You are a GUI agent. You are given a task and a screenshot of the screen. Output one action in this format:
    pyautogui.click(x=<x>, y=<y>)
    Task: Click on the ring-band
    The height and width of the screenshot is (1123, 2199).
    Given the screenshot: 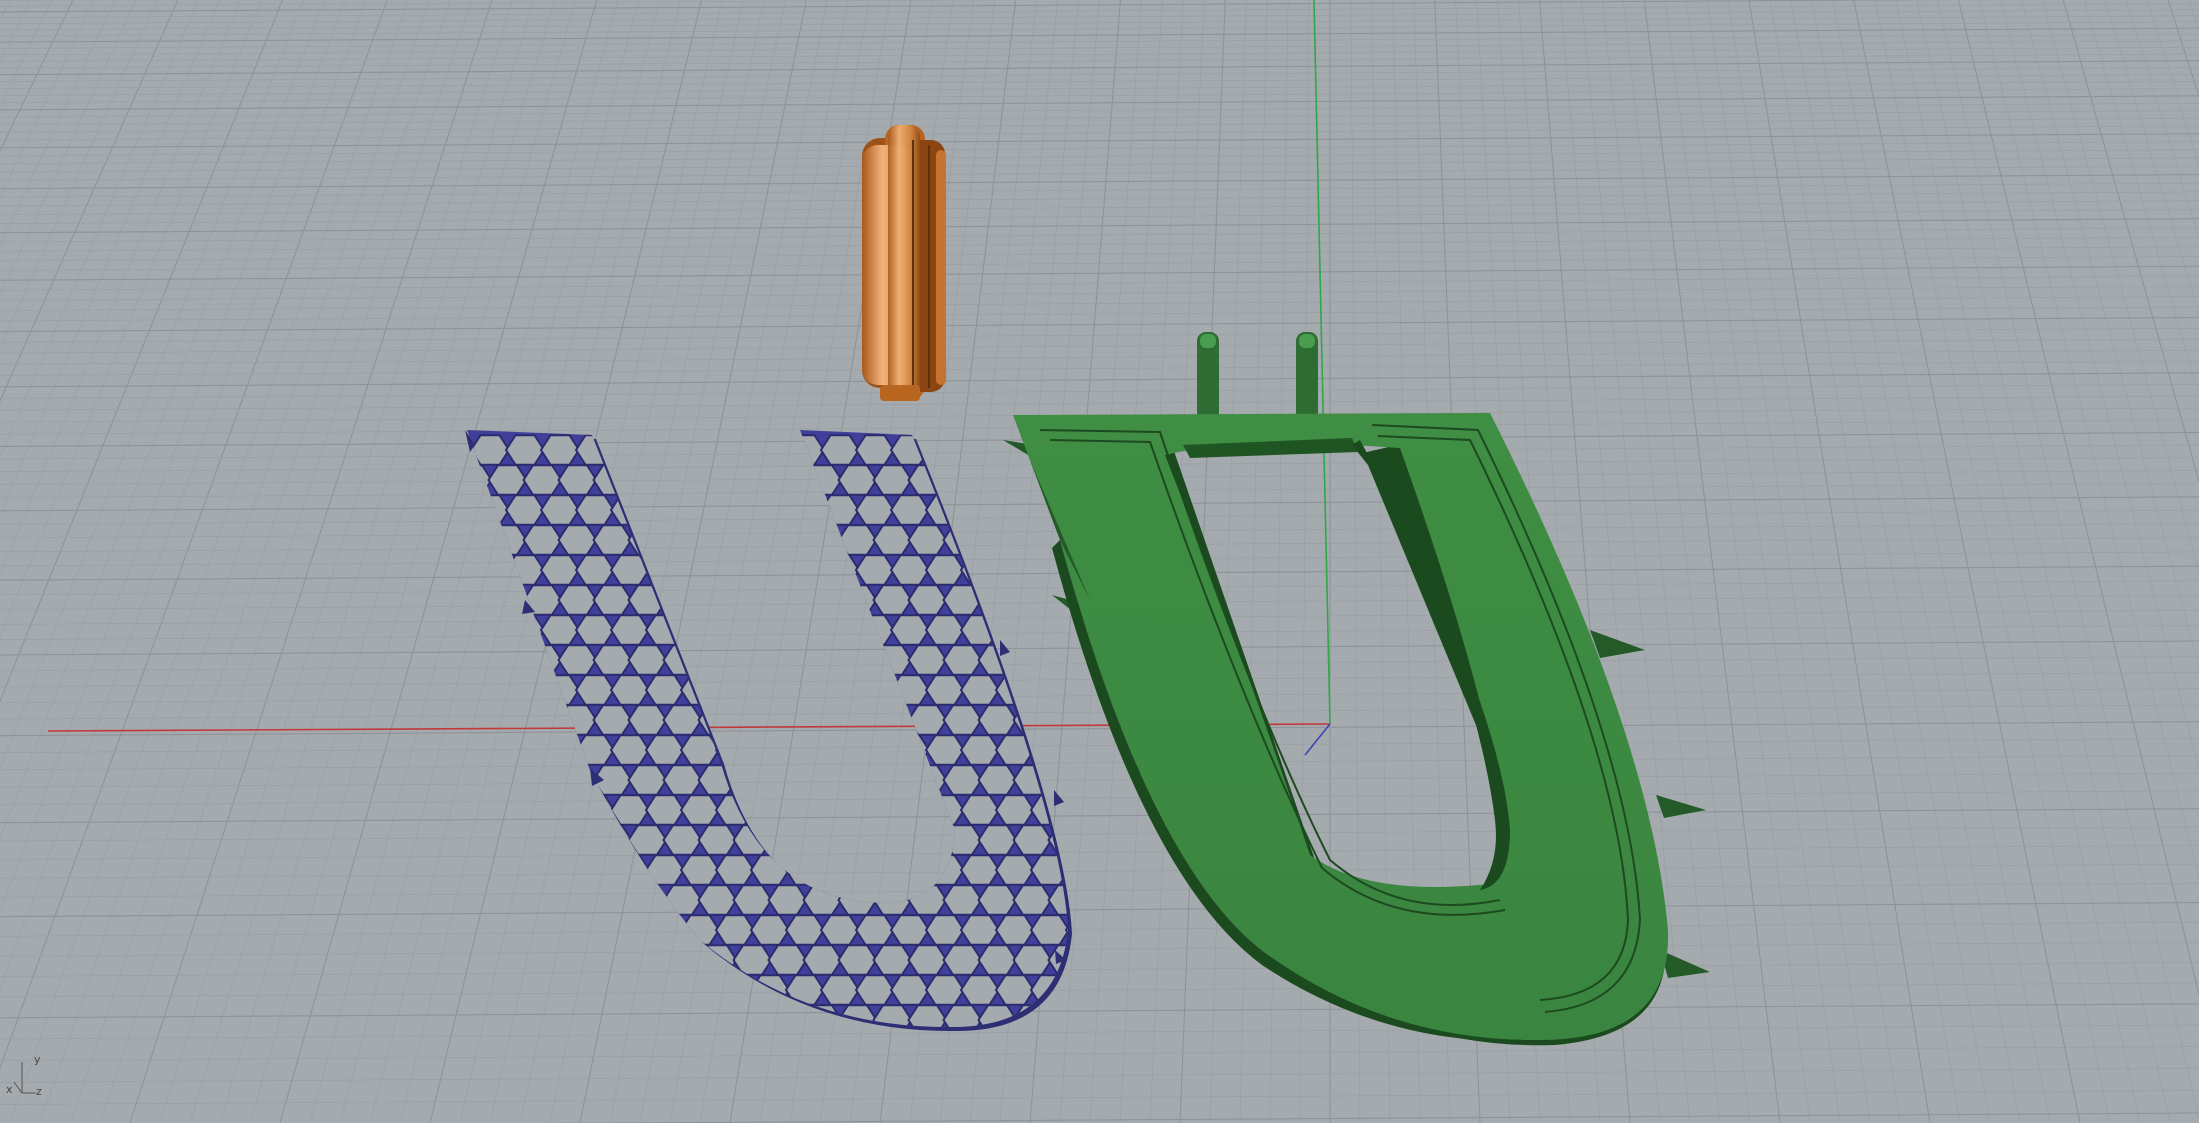 What is the action you would take?
    pyautogui.click(x=904, y=263)
    